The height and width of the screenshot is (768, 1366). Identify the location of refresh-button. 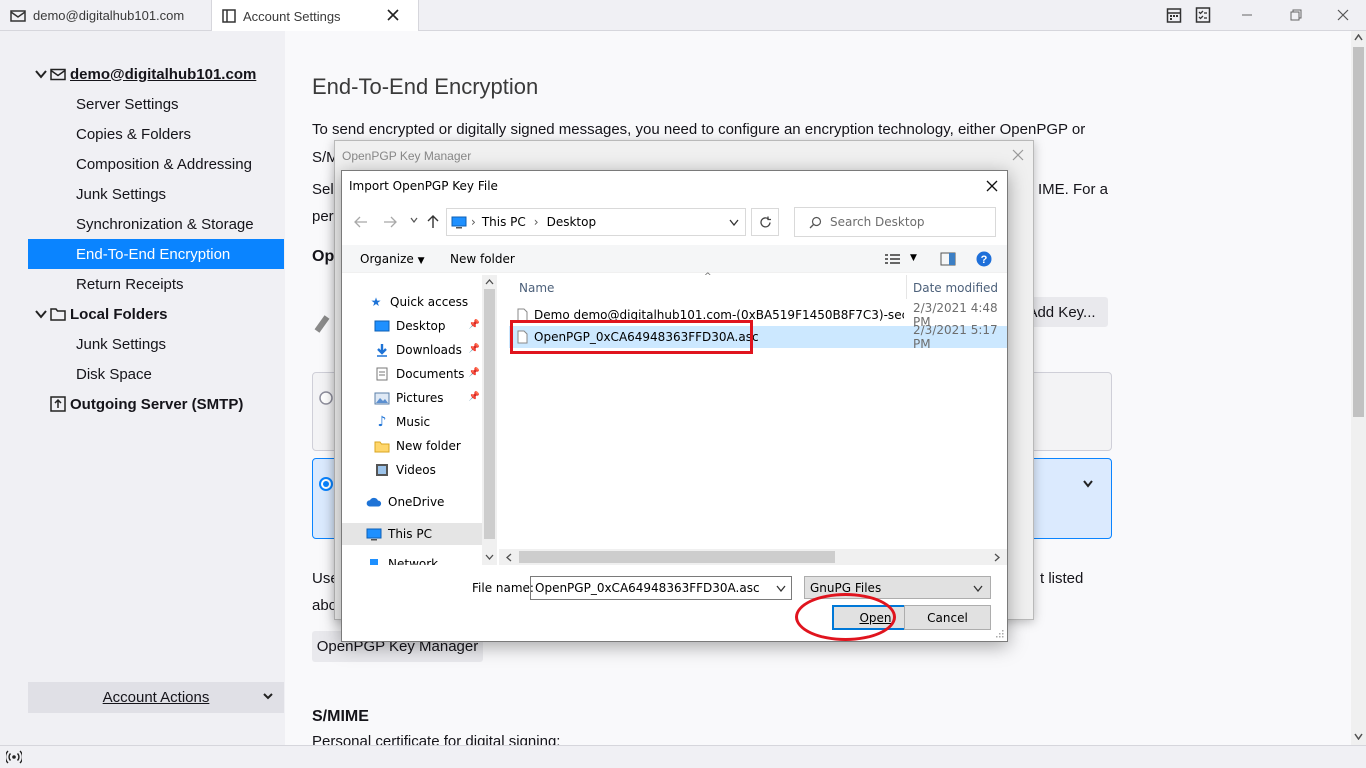
(765, 222).